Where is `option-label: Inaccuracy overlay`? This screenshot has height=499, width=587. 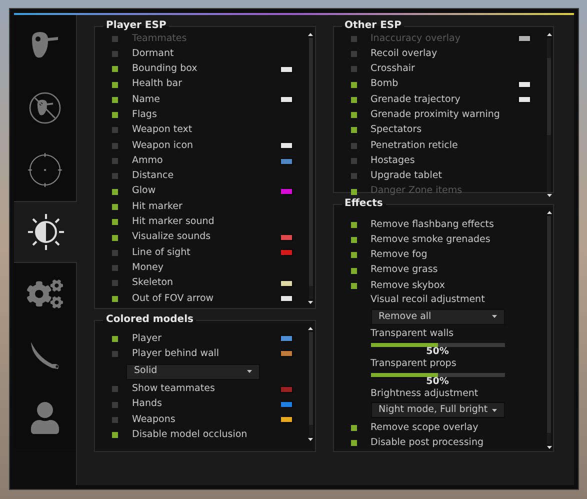
option-label: Inaccuracy overlay is located at coordinates (415, 39).